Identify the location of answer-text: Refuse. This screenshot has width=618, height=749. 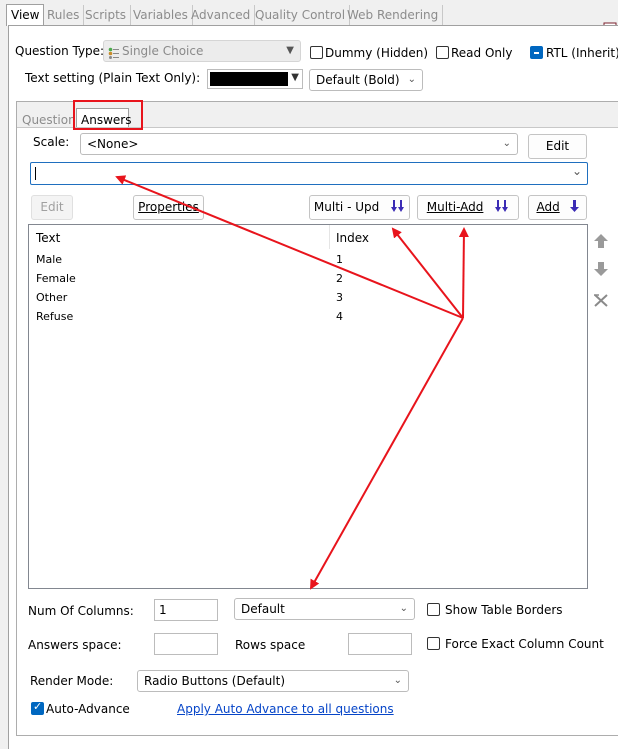
(55, 316).